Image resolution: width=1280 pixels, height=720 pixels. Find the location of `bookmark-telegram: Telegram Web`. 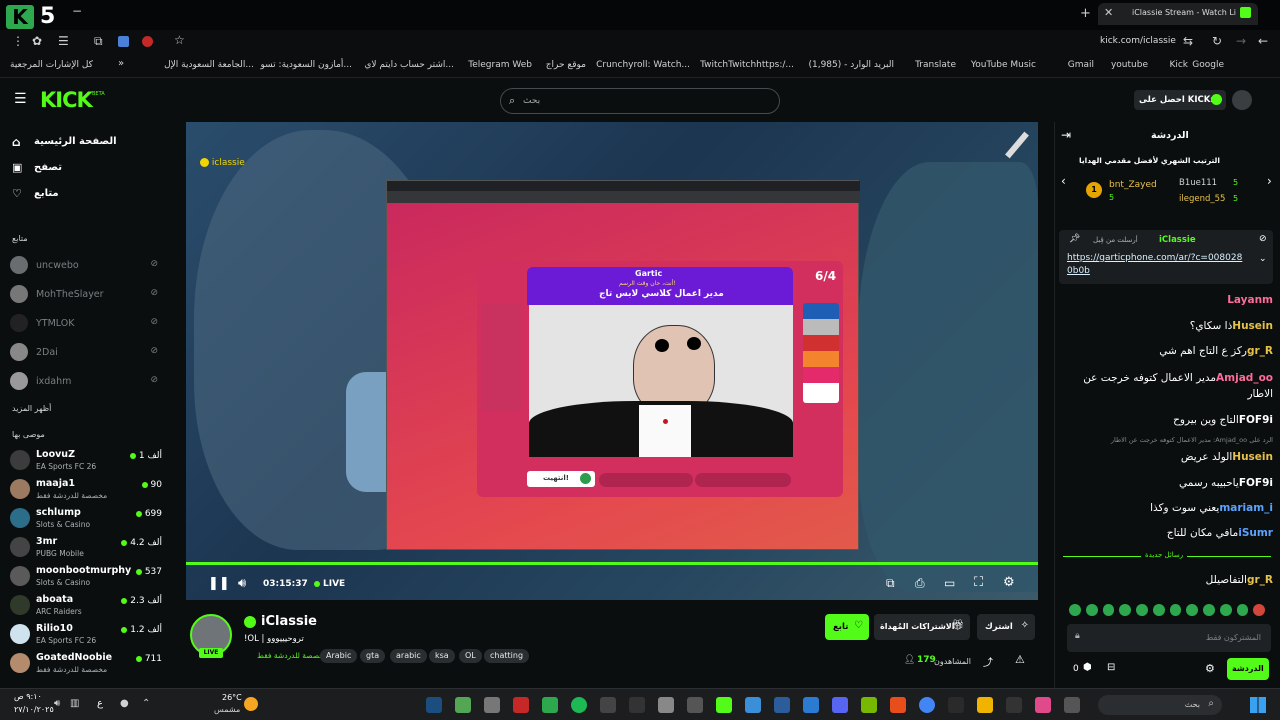

bookmark-telegram: Telegram Web is located at coordinates (500, 65).